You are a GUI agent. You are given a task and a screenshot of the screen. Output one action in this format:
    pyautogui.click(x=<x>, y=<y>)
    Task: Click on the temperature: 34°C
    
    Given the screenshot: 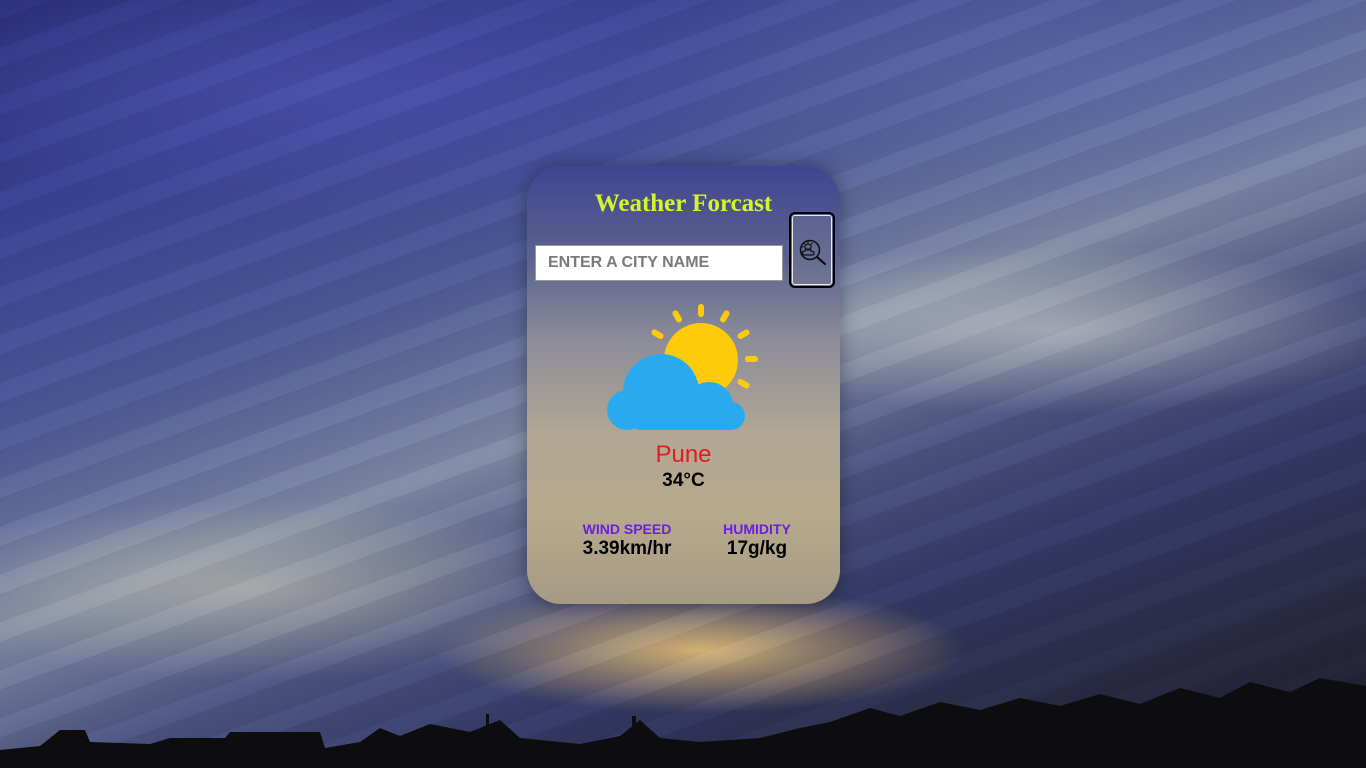 What is the action you would take?
    pyautogui.click(x=683, y=480)
    